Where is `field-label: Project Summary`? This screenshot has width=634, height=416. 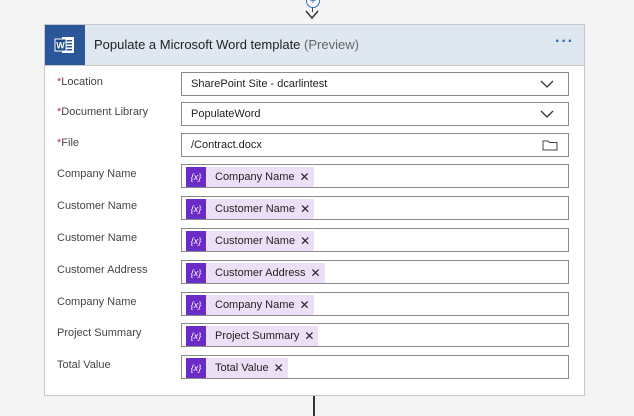 field-label: Project Summary is located at coordinates (99, 333).